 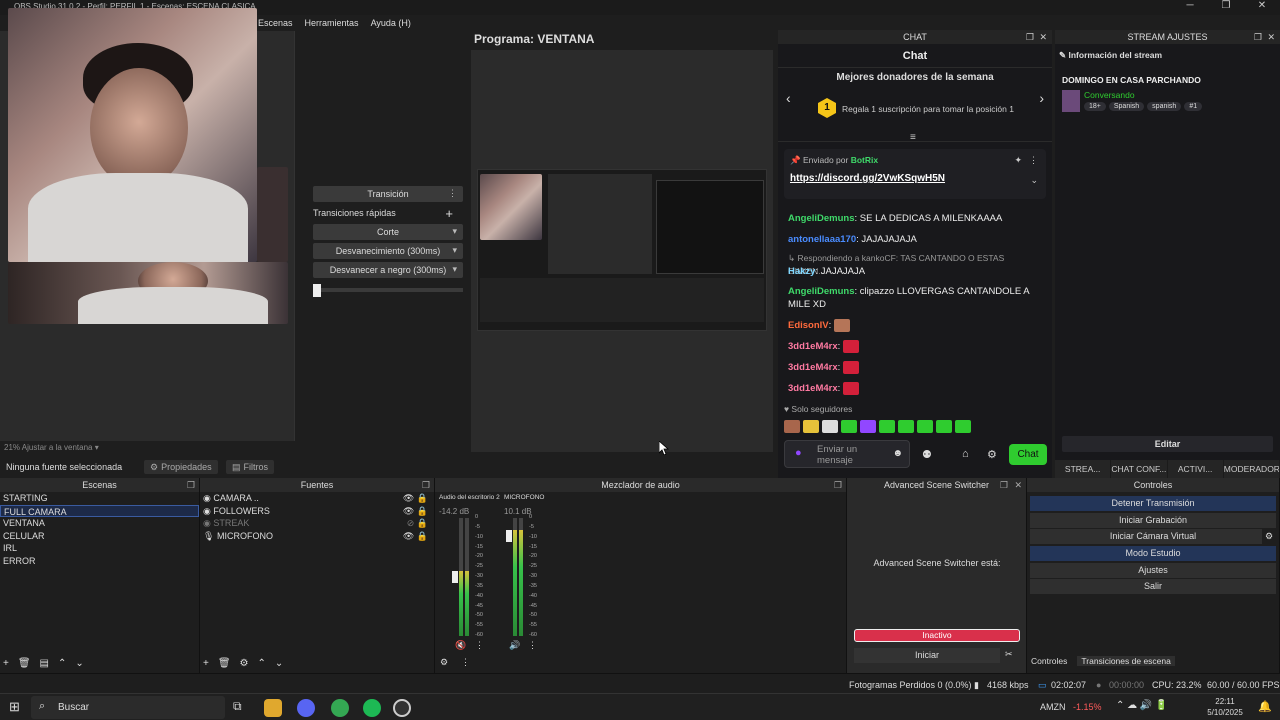 What do you see at coordinates (317, 498) in the screenshot?
I see `source-item: ◉ CAMARA .. 👁 🔒` at bounding box center [317, 498].